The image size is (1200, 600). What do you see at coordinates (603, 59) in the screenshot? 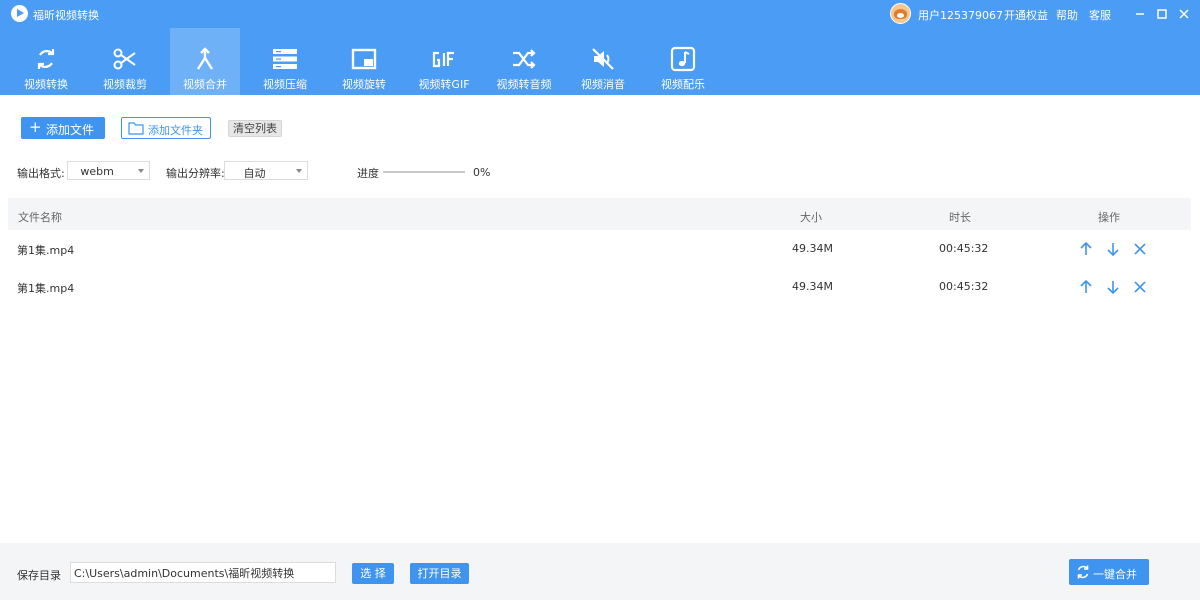
I see `mute-speaker-icon` at bounding box center [603, 59].